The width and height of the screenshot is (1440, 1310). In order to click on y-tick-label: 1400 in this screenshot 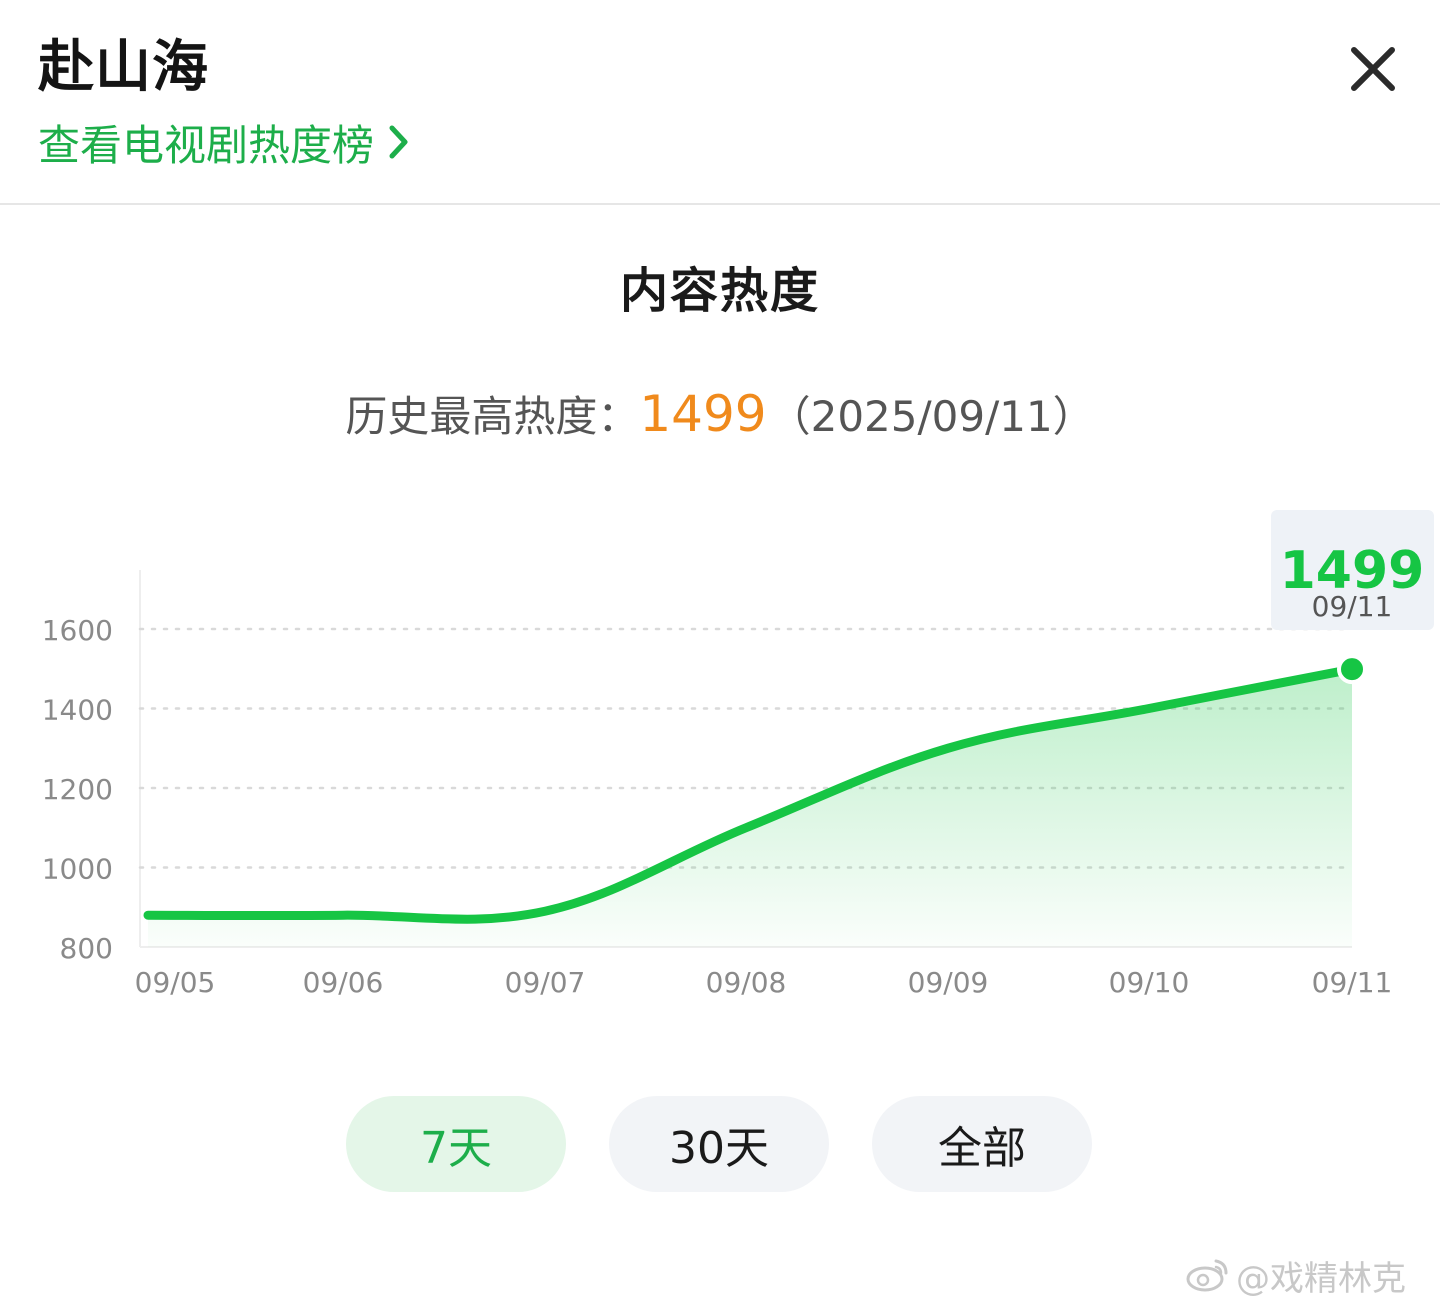, I will do `click(77, 710)`.